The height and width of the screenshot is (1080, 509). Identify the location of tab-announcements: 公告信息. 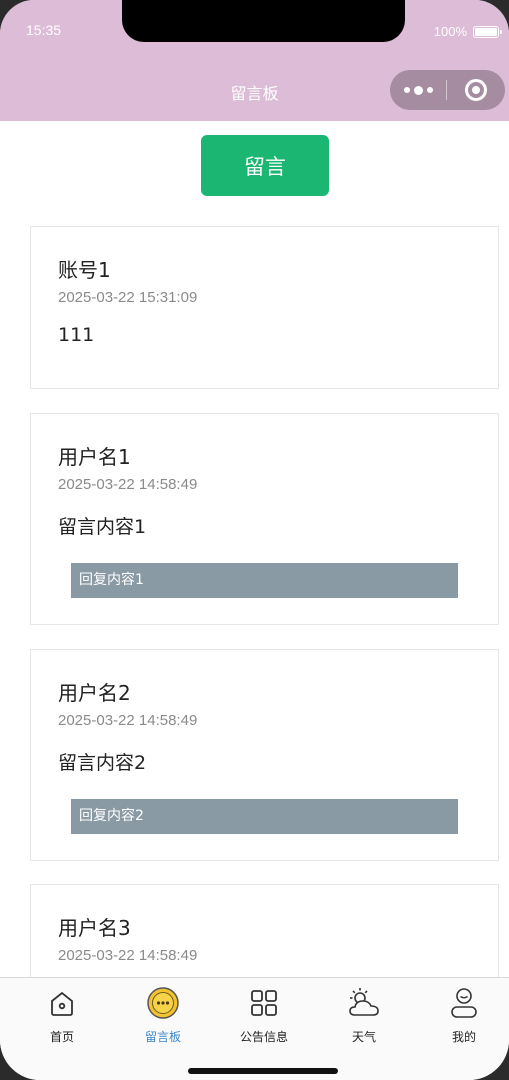
(264, 1015).